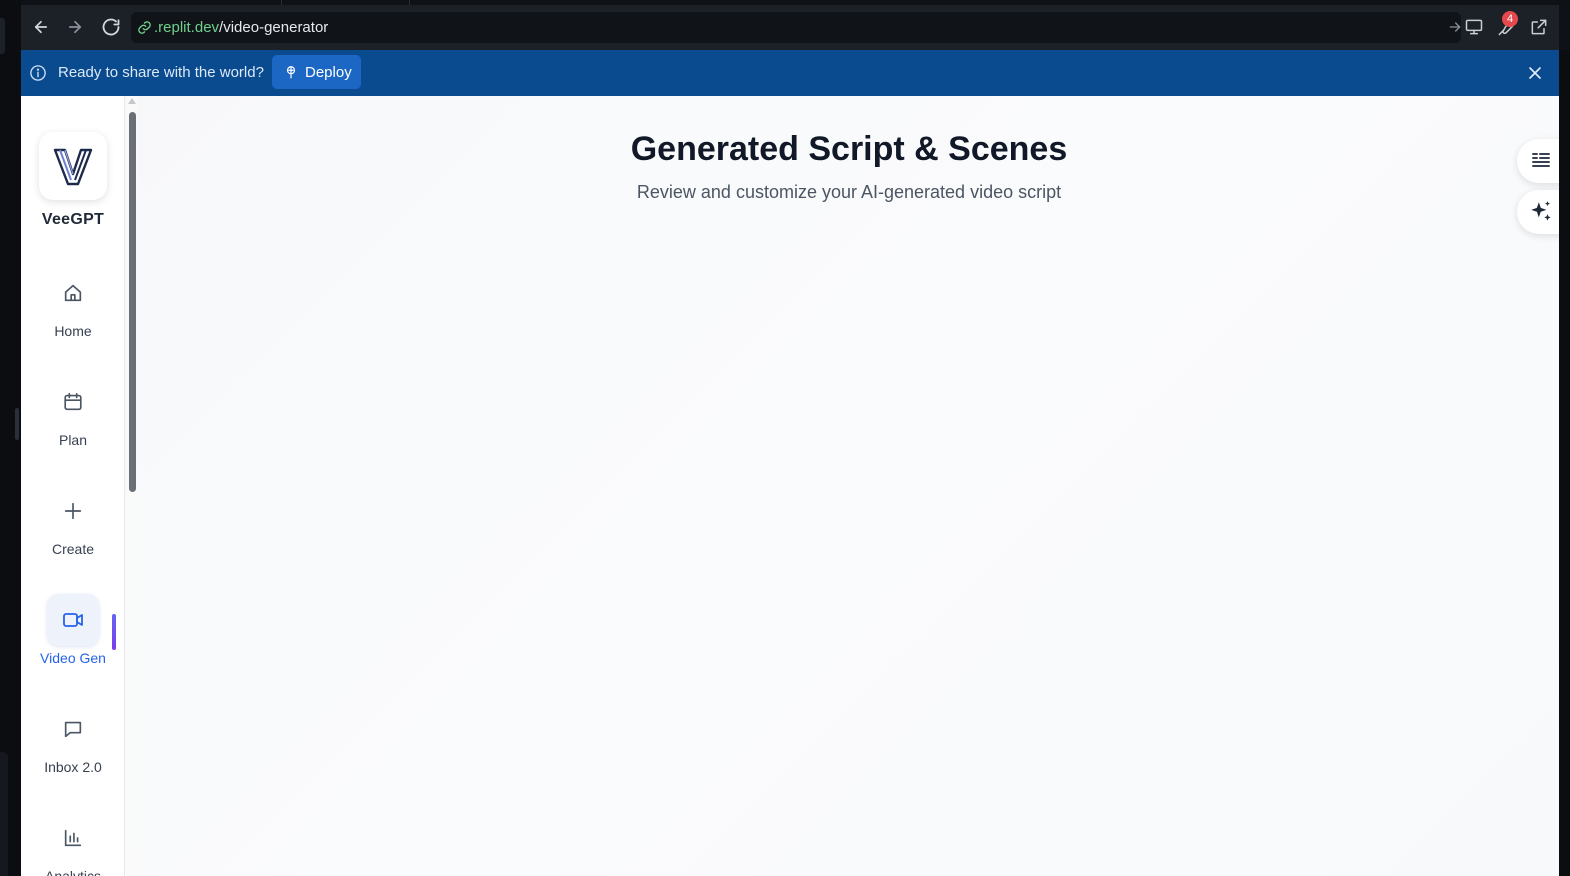 The height and width of the screenshot is (876, 1570). Describe the element at coordinates (132, 302) in the screenshot. I see `scrollbar-thumb` at that location.